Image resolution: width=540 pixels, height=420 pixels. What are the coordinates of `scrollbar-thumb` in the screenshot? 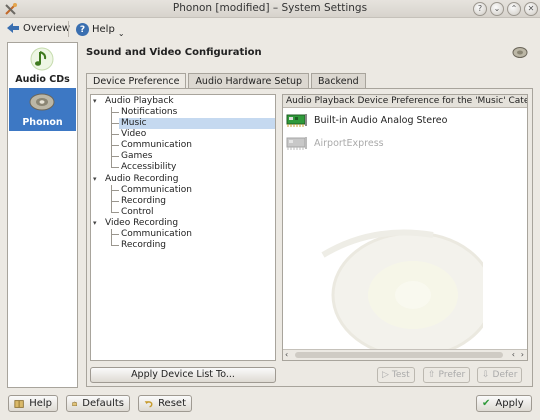 It's located at (399, 355).